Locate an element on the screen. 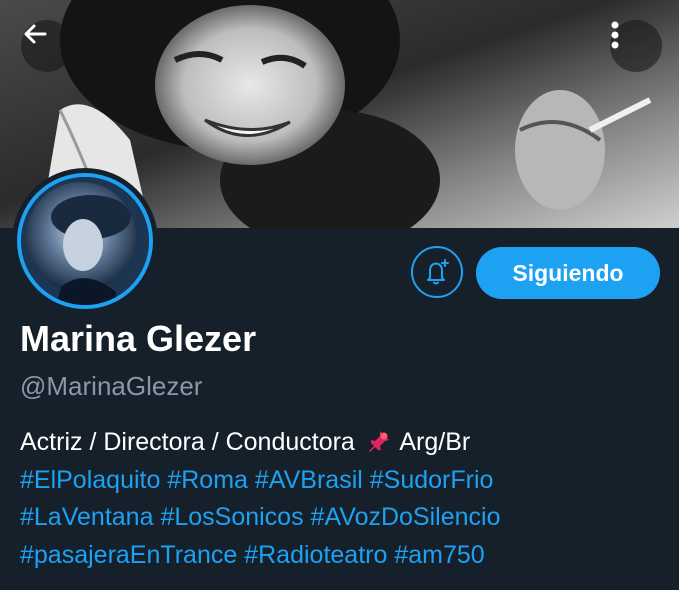  hashtag-link: #am750 is located at coordinates (439, 555).